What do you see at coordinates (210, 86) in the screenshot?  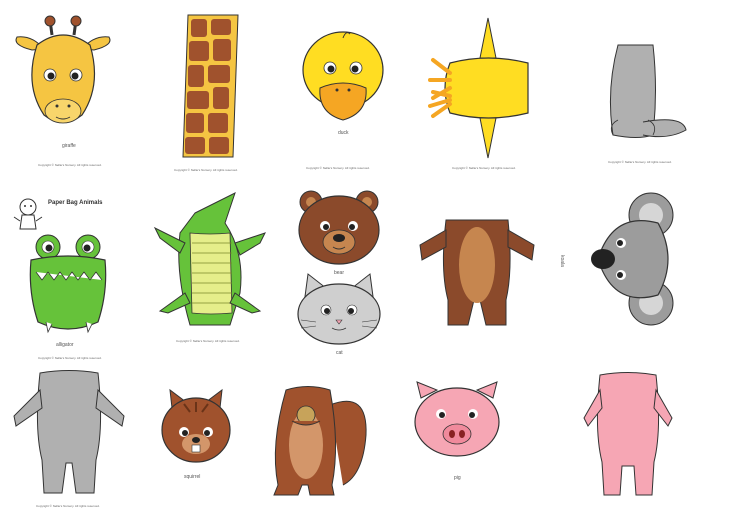 I see `giraffe-neck-image` at bounding box center [210, 86].